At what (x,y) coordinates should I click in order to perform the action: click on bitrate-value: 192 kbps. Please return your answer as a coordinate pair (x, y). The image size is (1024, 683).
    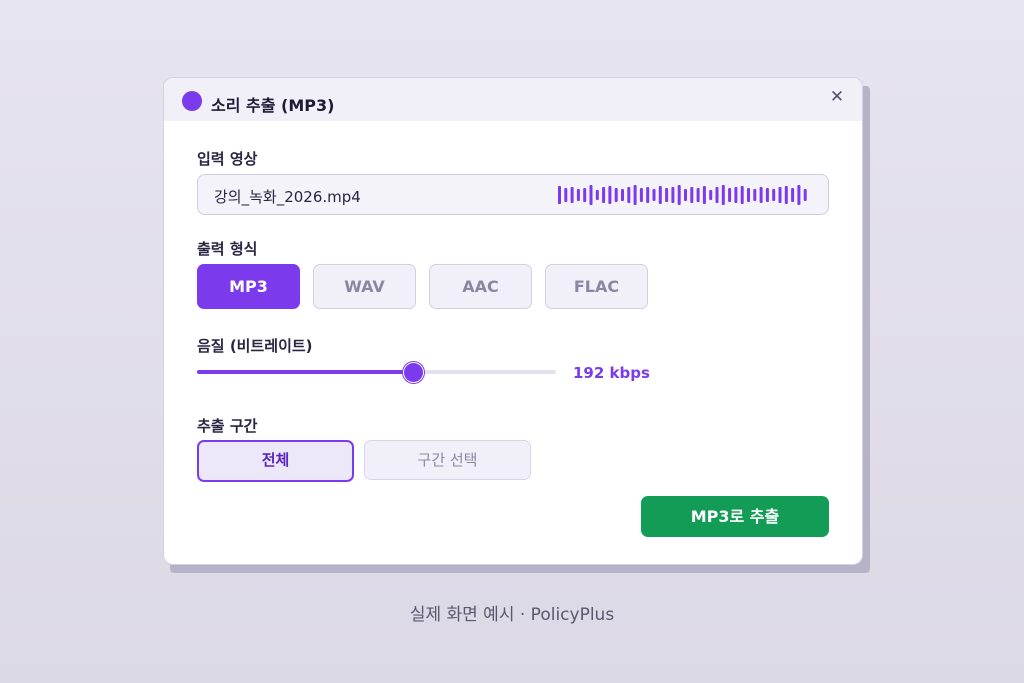
    Looking at the image, I should click on (611, 373).